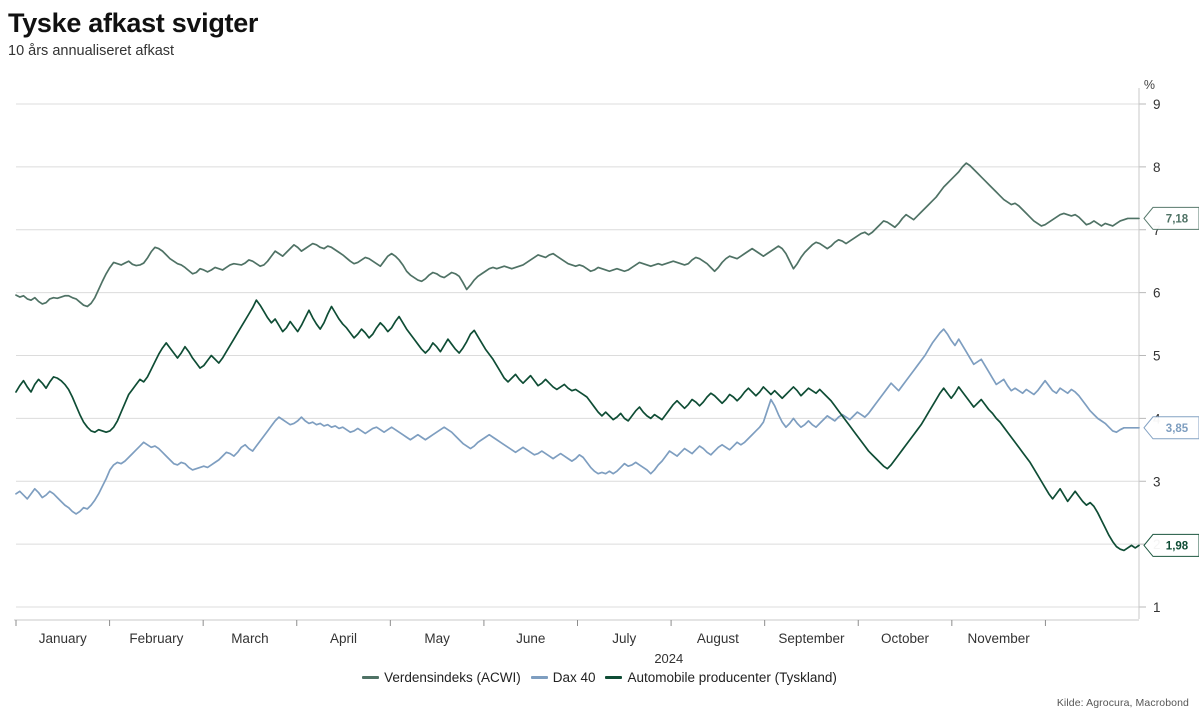 This screenshot has width=1199, height=720. I want to click on legend-label: Dax 40, so click(574, 677).